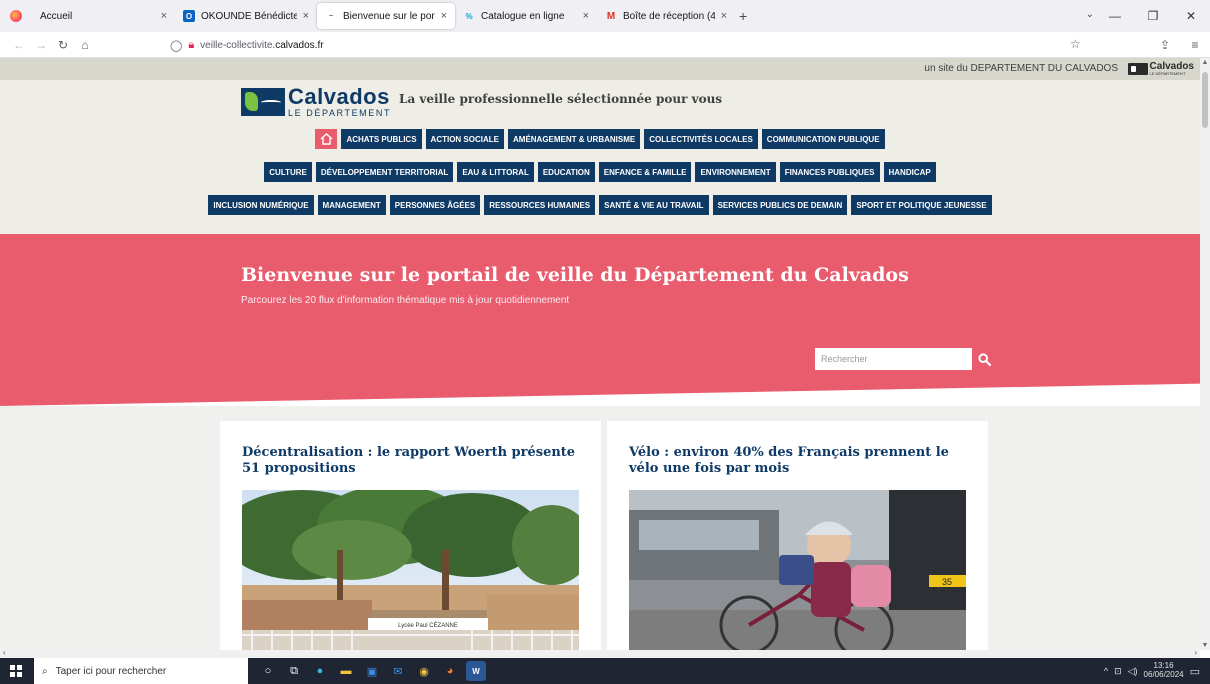 The height and width of the screenshot is (684, 1210). Describe the element at coordinates (268, 671) in the screenshot. I see `cortana-icon: ○` at that location.